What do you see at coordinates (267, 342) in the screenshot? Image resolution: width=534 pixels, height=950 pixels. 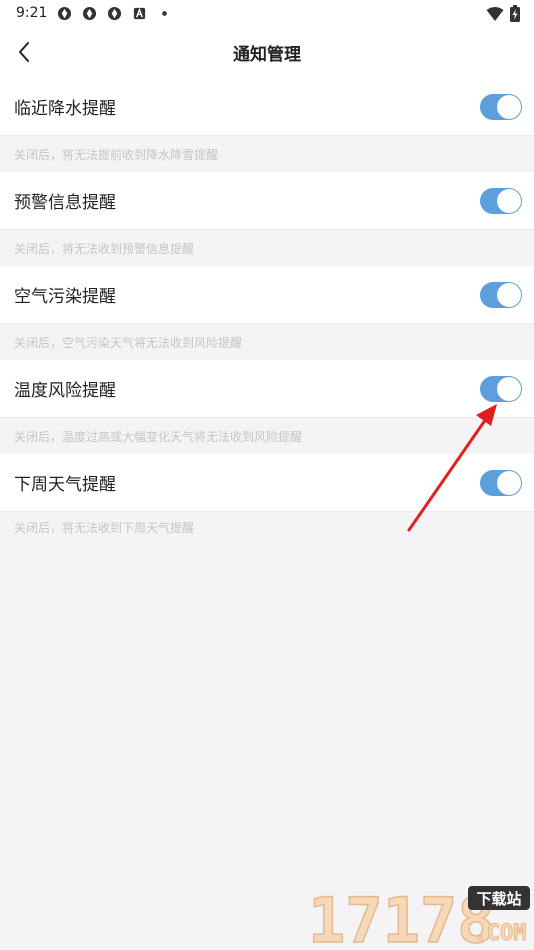 I see `setting-hint: 关闭后，空气污染天气将无法收到风险提醒` at bounding box center [267, 342].